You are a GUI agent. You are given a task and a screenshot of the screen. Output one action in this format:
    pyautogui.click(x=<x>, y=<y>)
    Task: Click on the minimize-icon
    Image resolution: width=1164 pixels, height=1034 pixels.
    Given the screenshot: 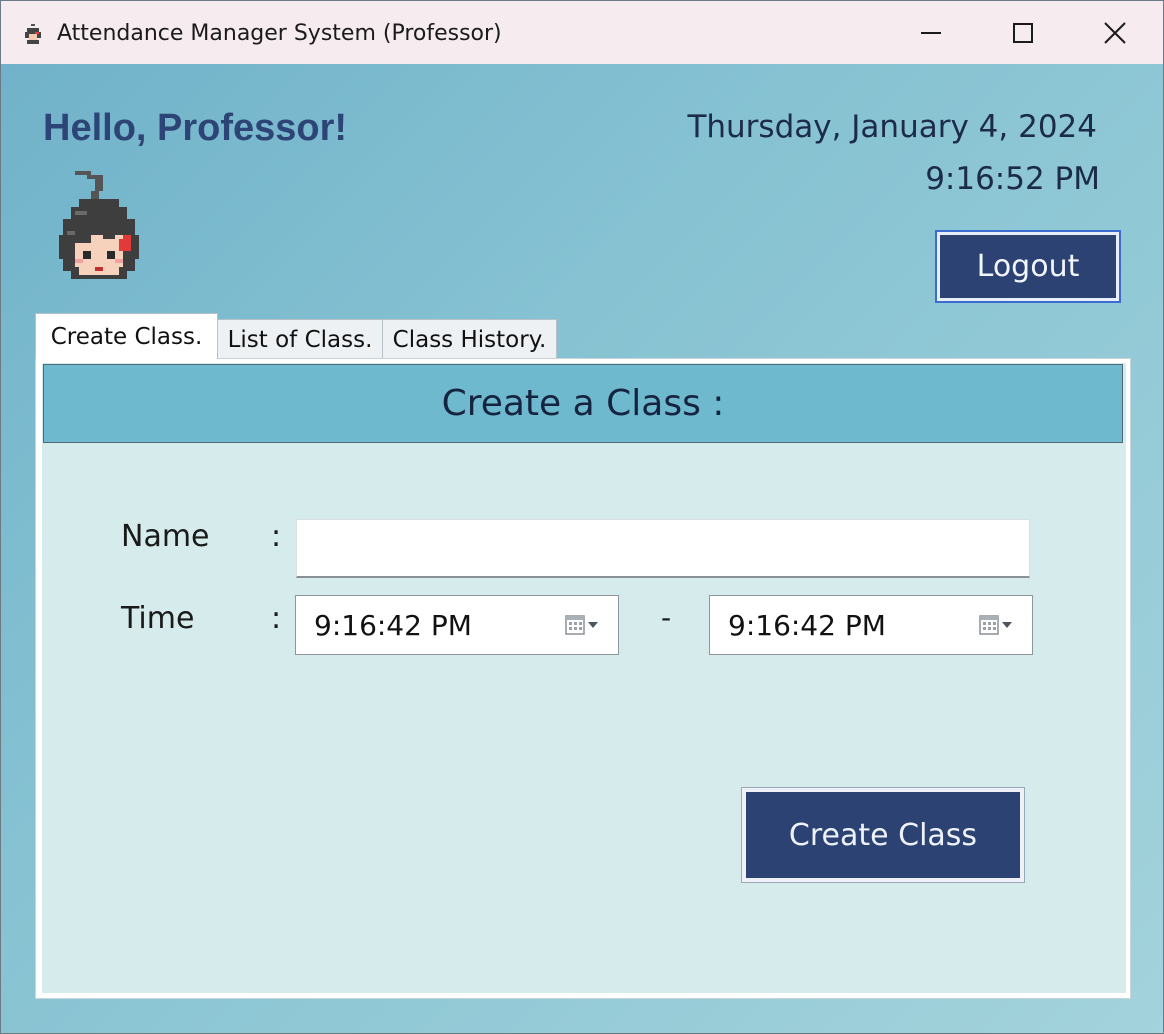 What is the action you would take?
    pyautogui.click(x=931, y=32)
    